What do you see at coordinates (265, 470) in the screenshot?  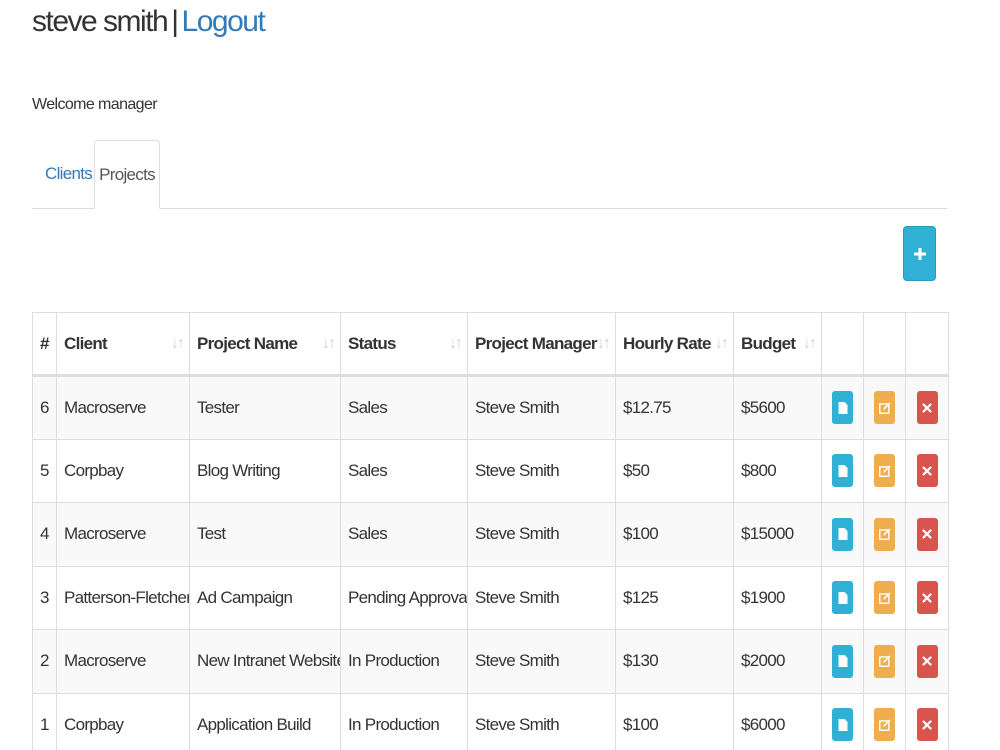 I see `cell-project-name: Blog Writing` at bounding box center [265, 470].